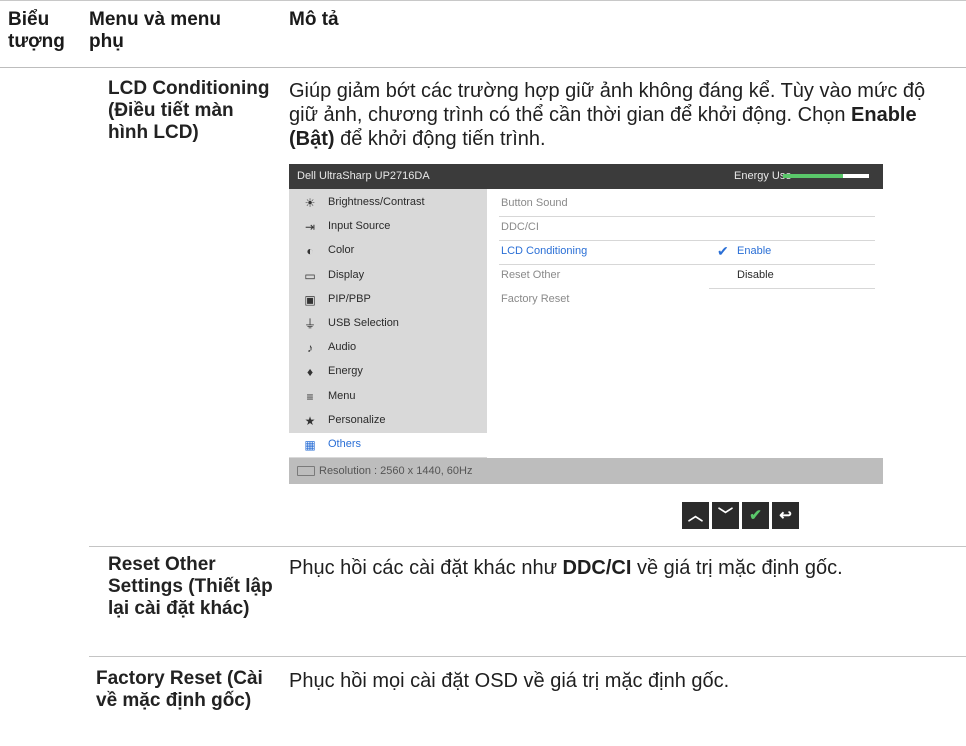  Describe the element at coordinates (345, 444) in the screenshot. I see `menu-item-label: Others` at that location.